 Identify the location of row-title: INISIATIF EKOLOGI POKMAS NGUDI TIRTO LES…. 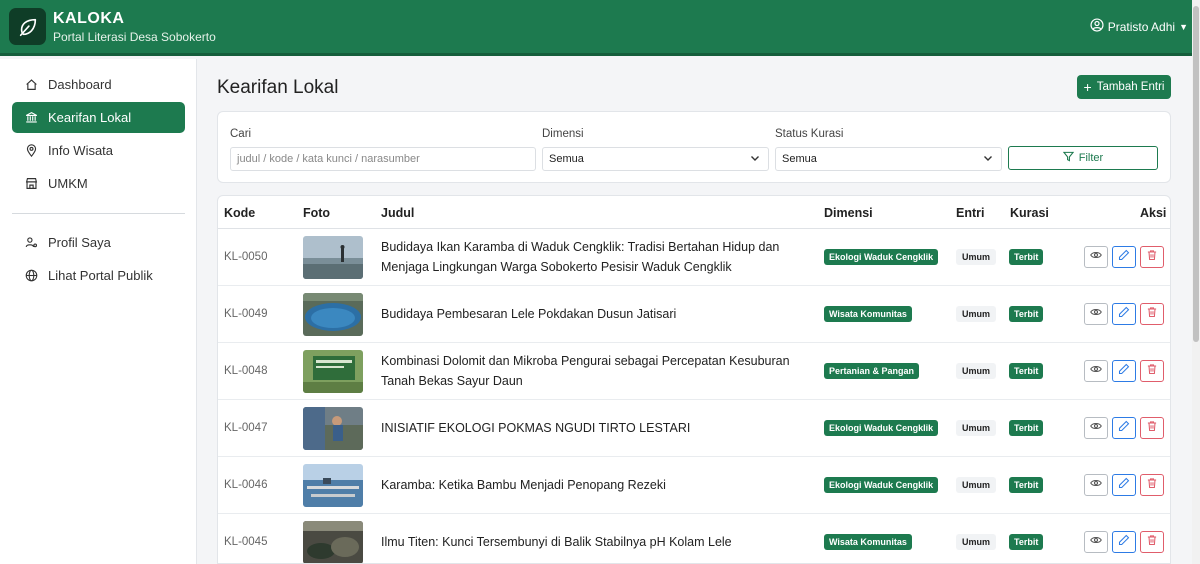
(591, 428).